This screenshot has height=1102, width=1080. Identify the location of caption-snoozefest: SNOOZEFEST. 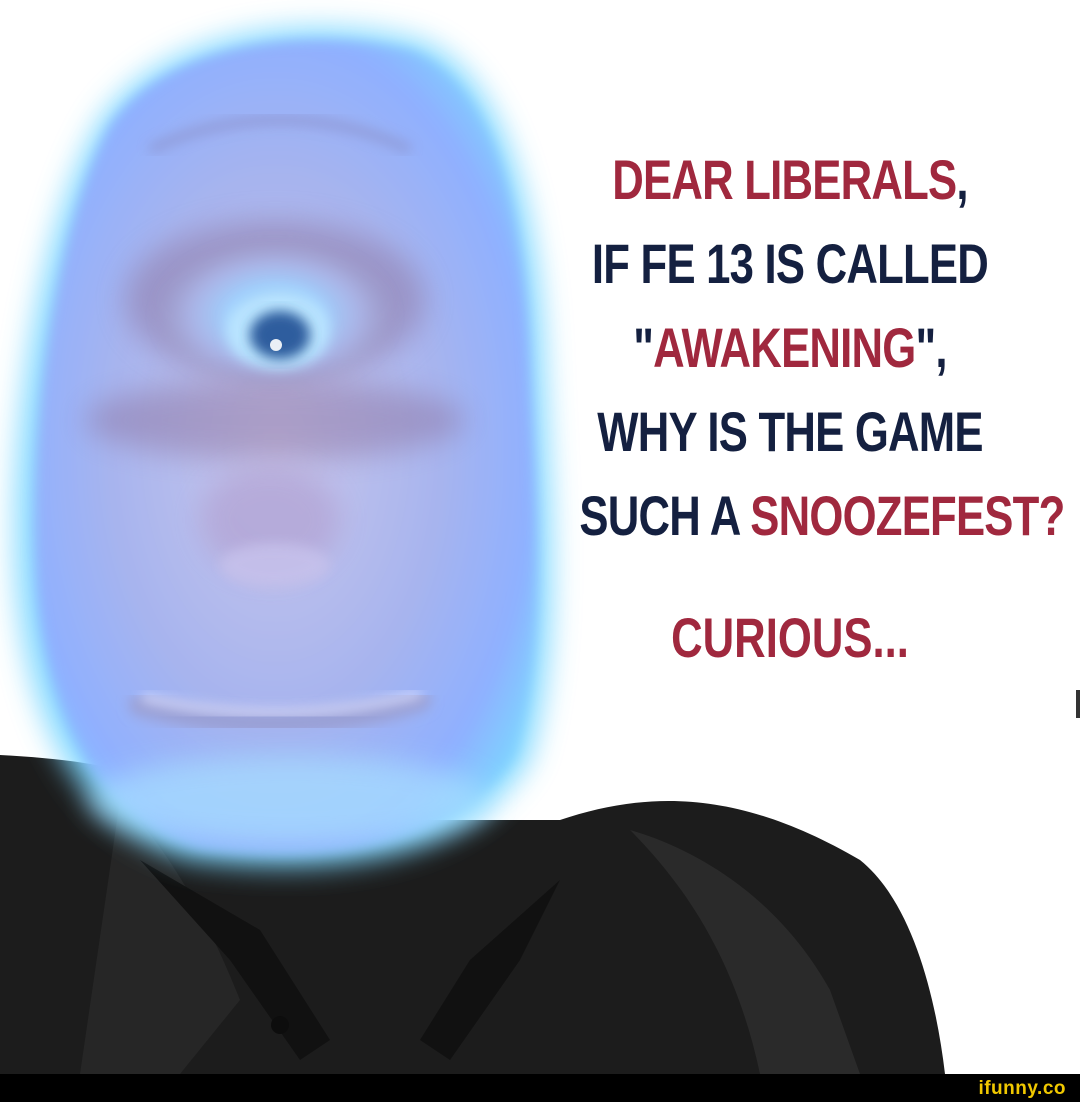
(894, 515).